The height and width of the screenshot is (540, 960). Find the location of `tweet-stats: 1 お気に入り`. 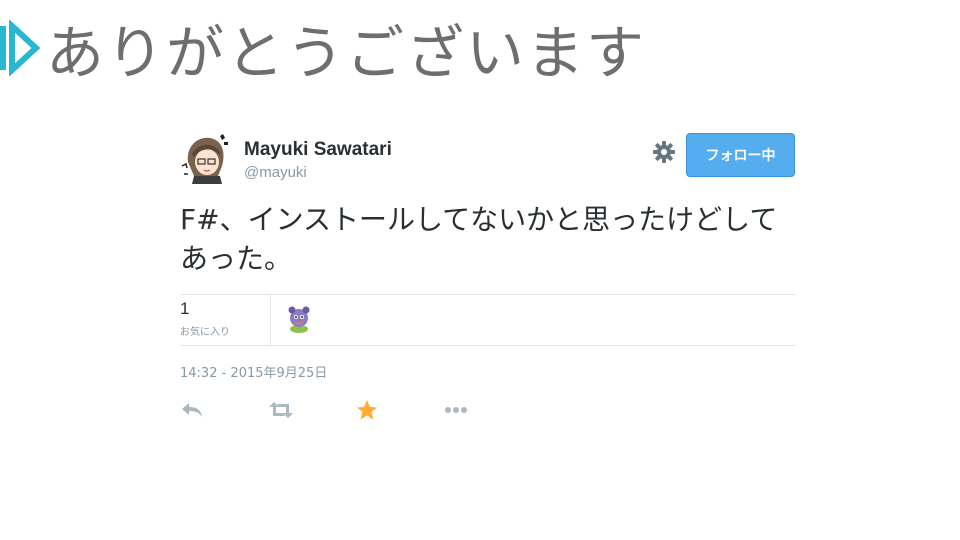

tweet-stats: 1 お気に入り is located at coordinates (488, 320).